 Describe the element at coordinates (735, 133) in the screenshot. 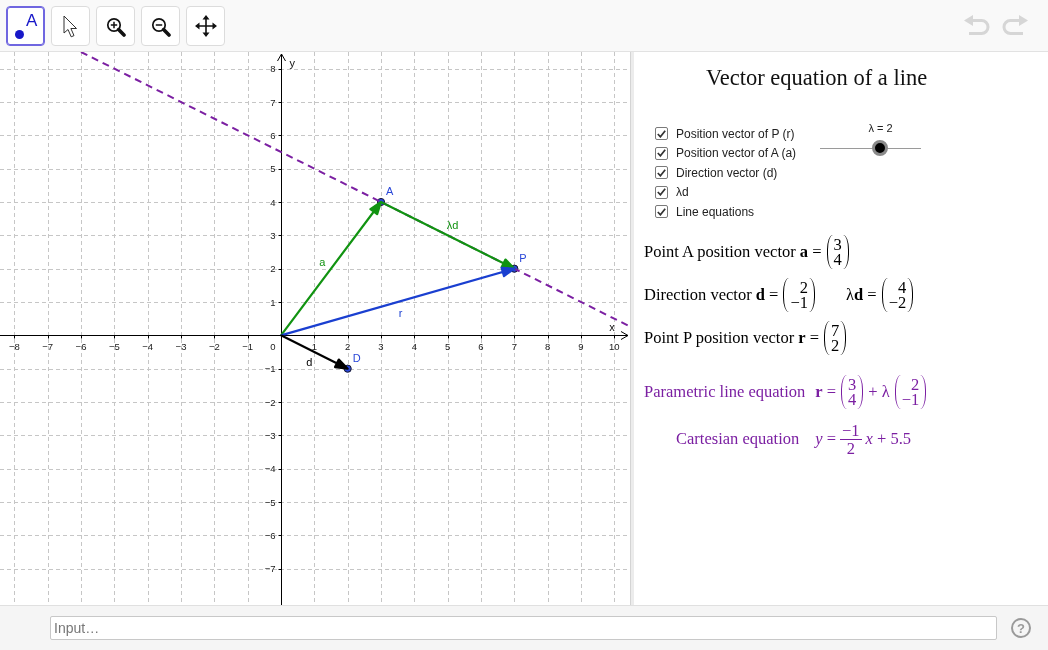

I see `checkbox-label: Position vector of P (r)` at that location.